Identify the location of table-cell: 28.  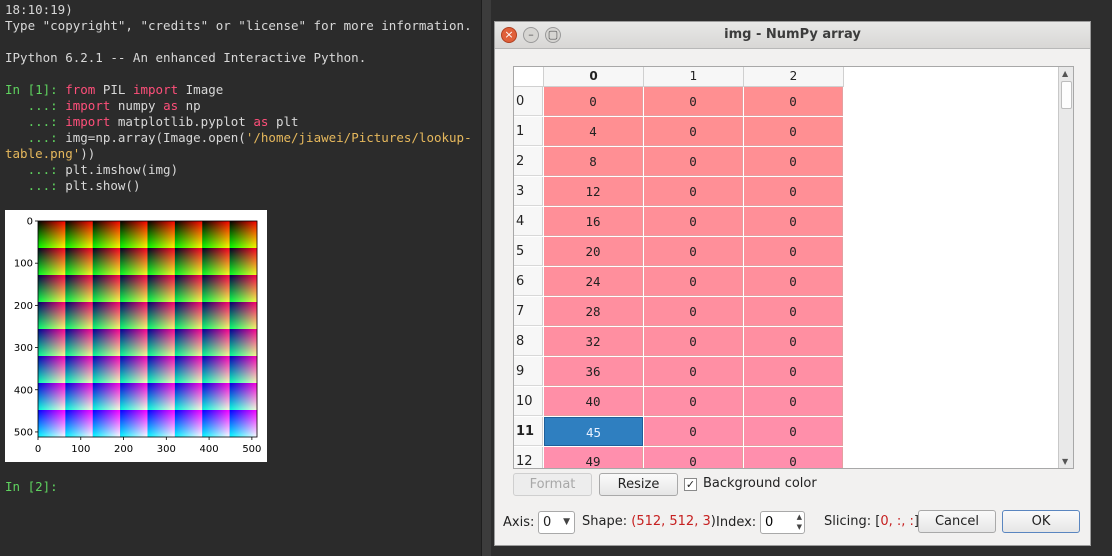
(593, 311).